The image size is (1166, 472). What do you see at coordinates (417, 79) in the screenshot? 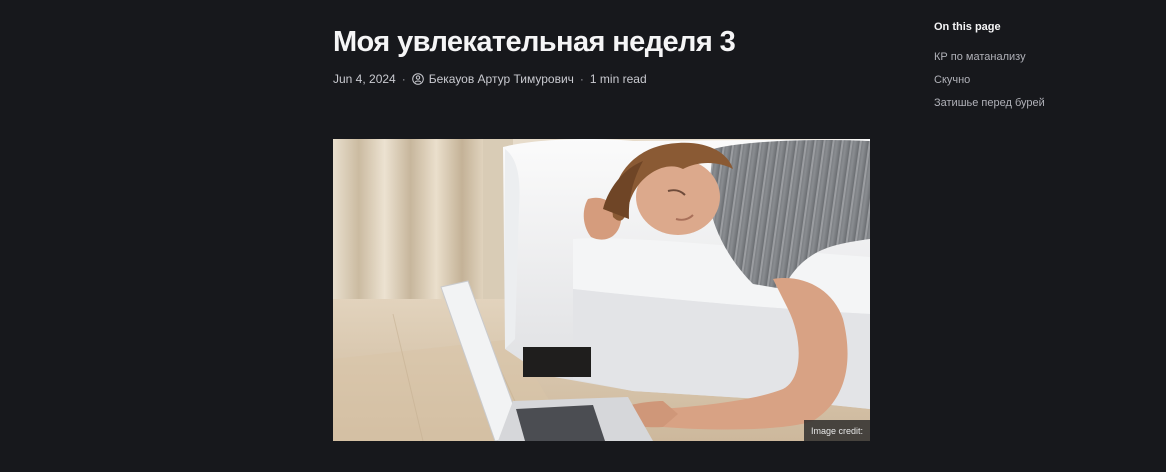
I see `author-icon` at bounding box center [417, 79].